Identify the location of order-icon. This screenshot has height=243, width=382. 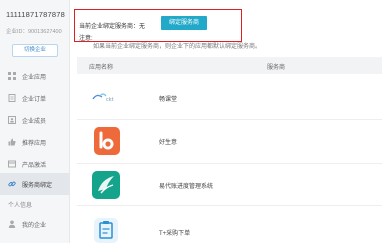
(12, 98).